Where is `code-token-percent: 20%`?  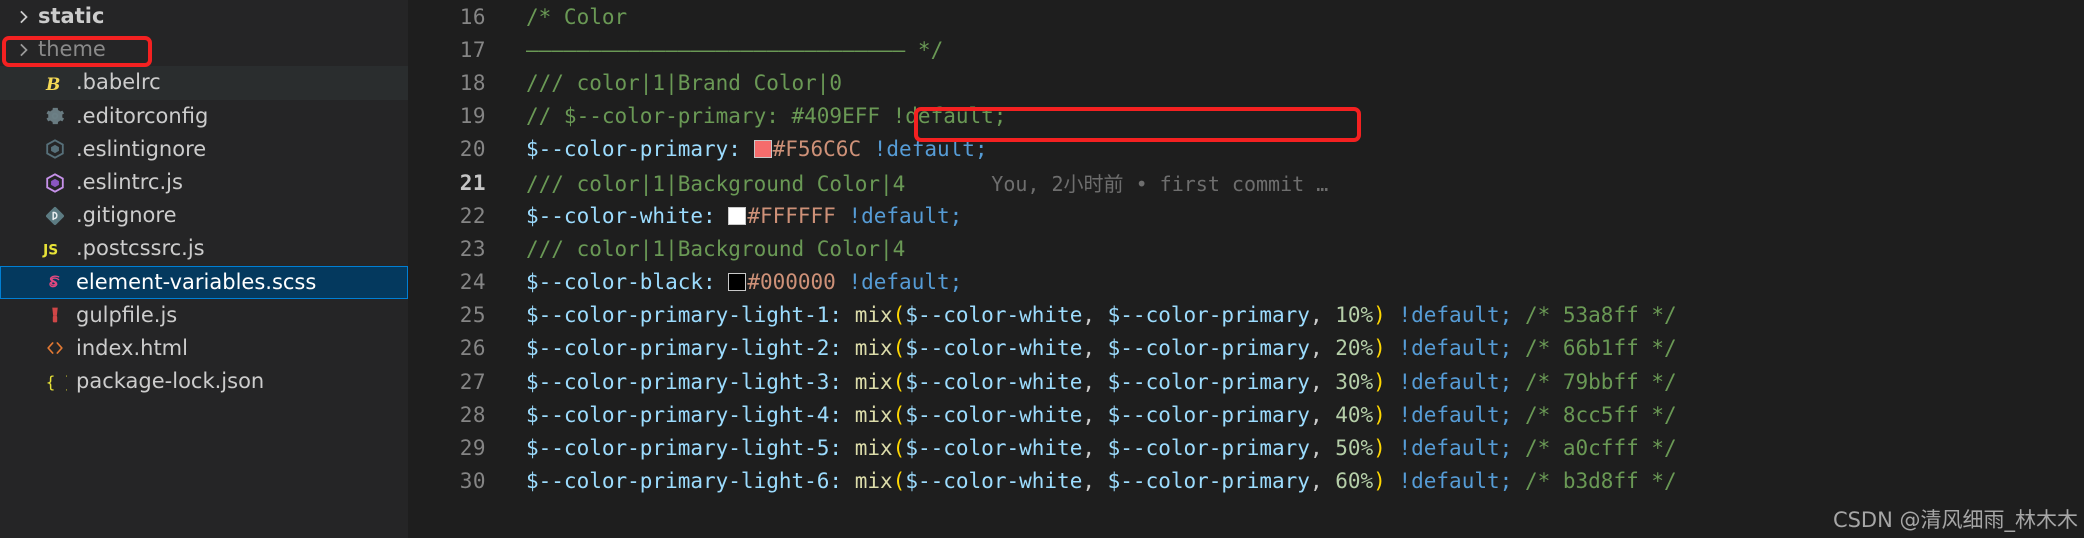
code-token-percent: 20% is located at coordinates (1354, 348).